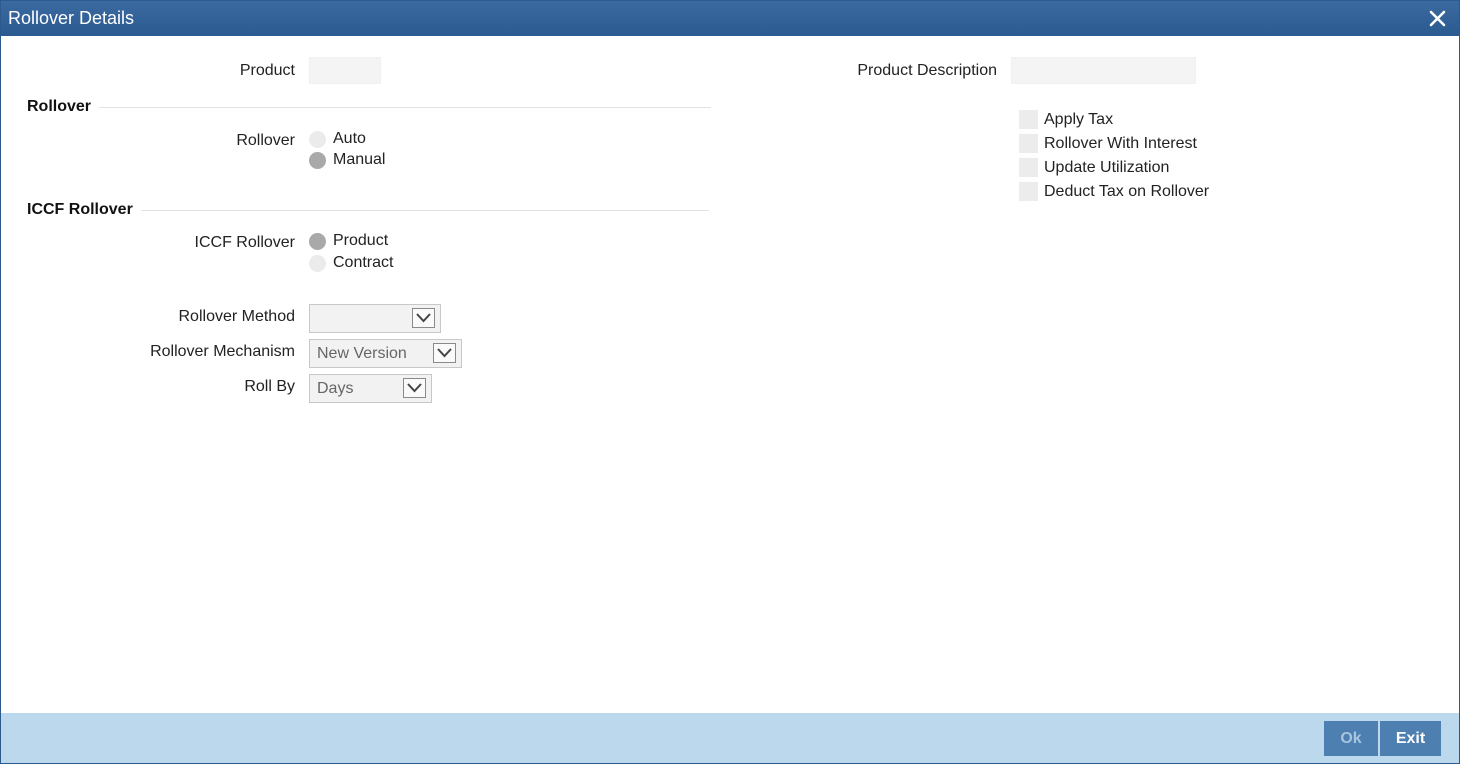  I want to click on dialog-title: Rollover Details, so click(71, 18).